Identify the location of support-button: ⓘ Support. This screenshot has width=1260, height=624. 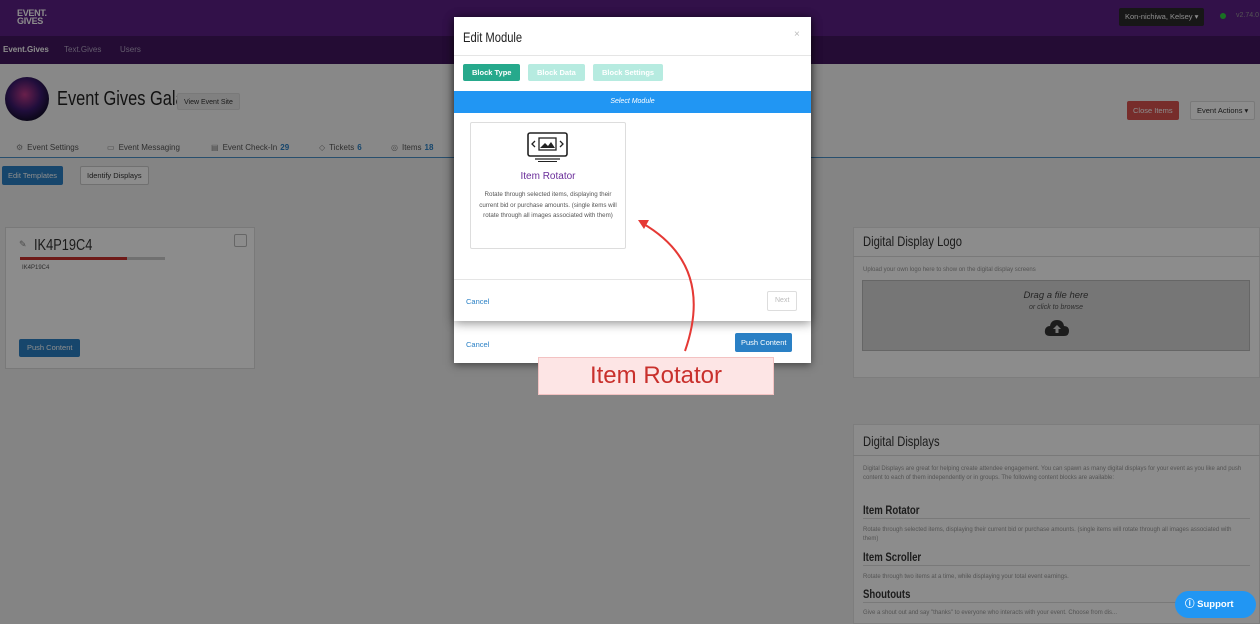
(1215, 604).